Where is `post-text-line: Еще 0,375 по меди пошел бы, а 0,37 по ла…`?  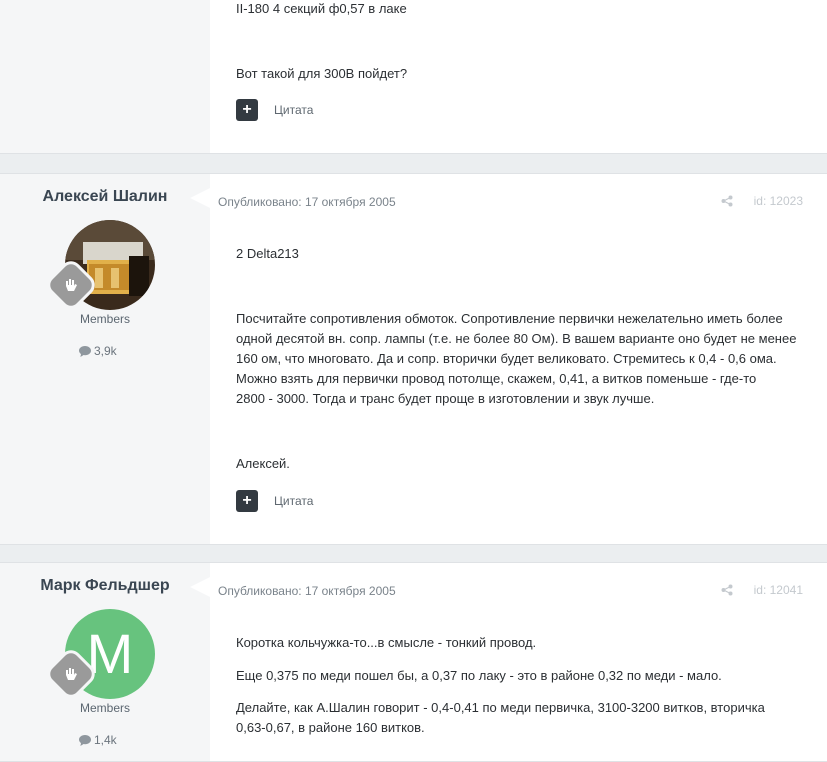
post-text-line: Еще 0,375 по меди пошел бы, а 0,37 по ла… is located at coordinates (479, 675).